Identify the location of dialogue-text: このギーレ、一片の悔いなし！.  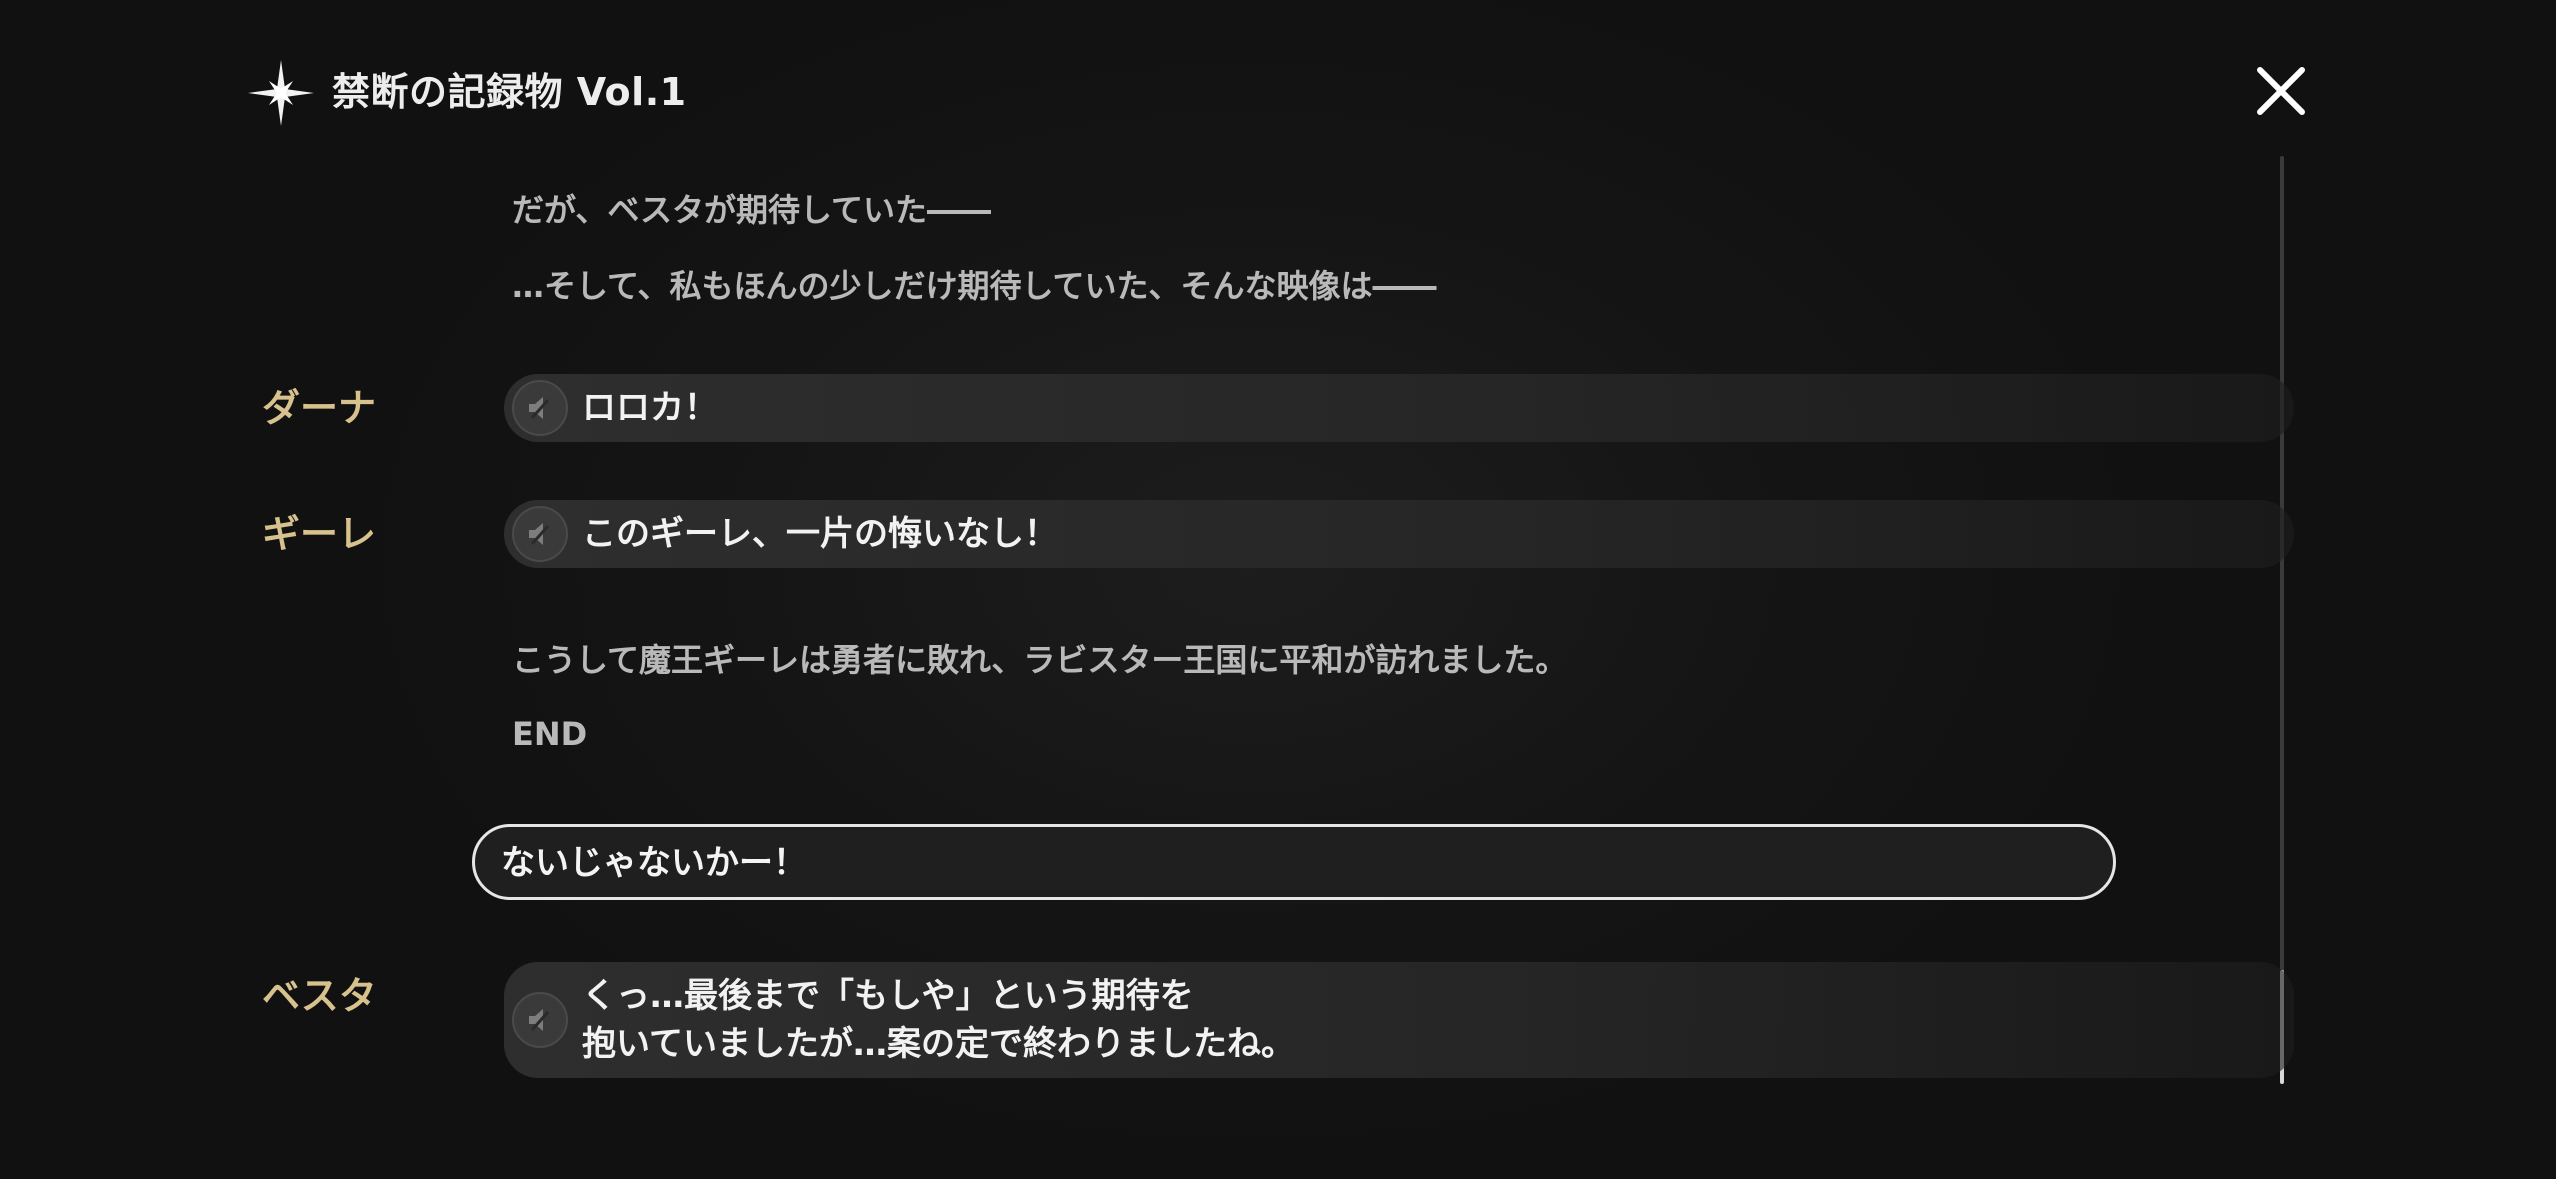
(820, 534).